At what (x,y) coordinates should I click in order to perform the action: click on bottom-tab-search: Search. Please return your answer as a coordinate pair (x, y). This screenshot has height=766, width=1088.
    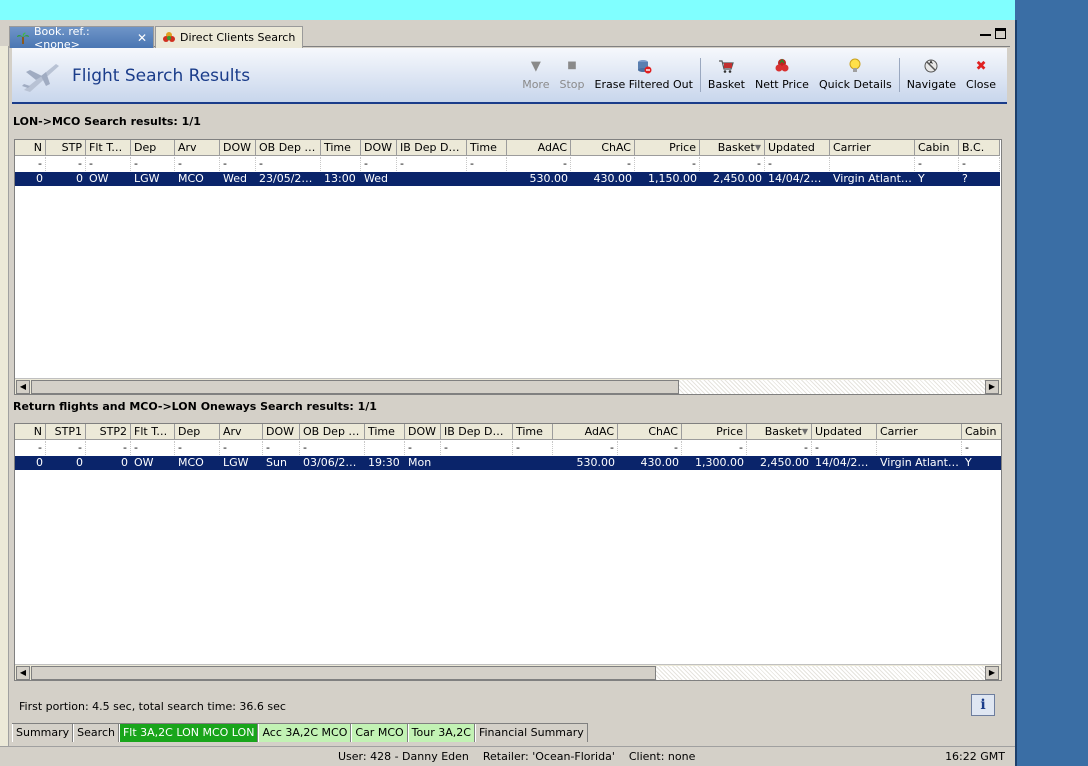
    Looking at the image, I should click on (96, 733).